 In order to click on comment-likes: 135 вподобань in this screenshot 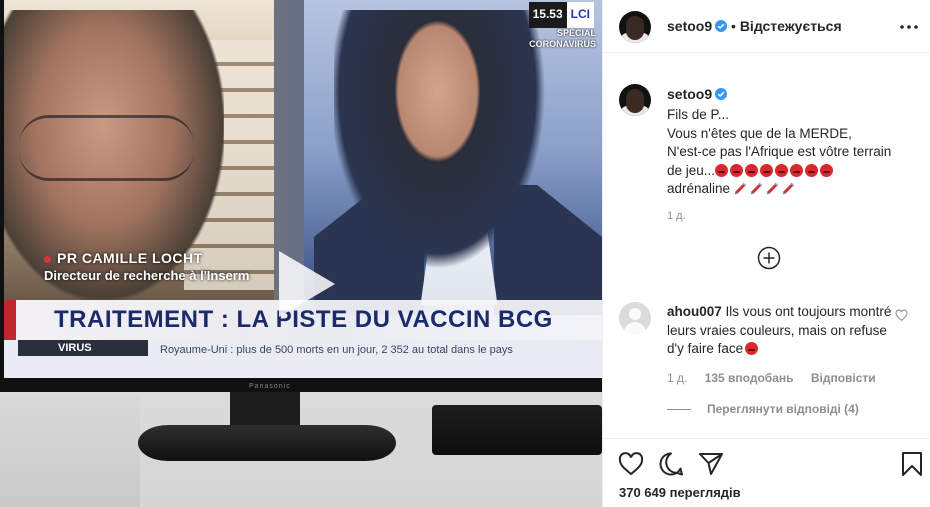, I will do `click(749, 378)`.